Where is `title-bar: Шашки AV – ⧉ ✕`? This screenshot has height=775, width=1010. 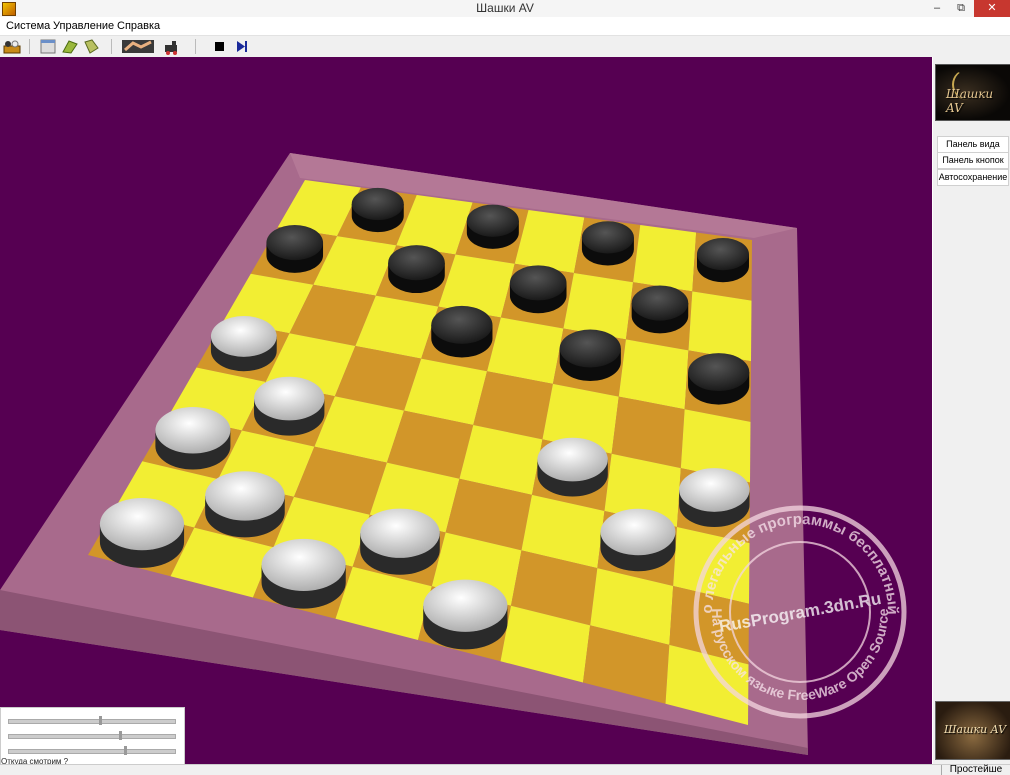
title-bar: Шашки AV – ⧉ ✕ is located at coordinates (505, 9).